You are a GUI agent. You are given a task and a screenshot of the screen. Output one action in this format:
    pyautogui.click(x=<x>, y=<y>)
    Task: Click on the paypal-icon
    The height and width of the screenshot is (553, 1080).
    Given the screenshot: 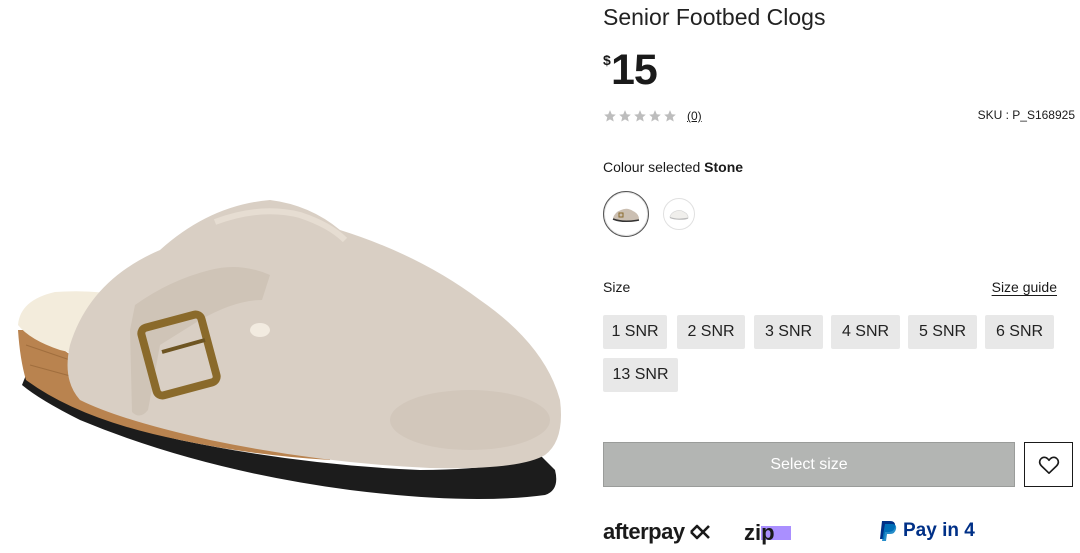 What is the action you would take?
    pyautogui.click(x=888, y=531)
    